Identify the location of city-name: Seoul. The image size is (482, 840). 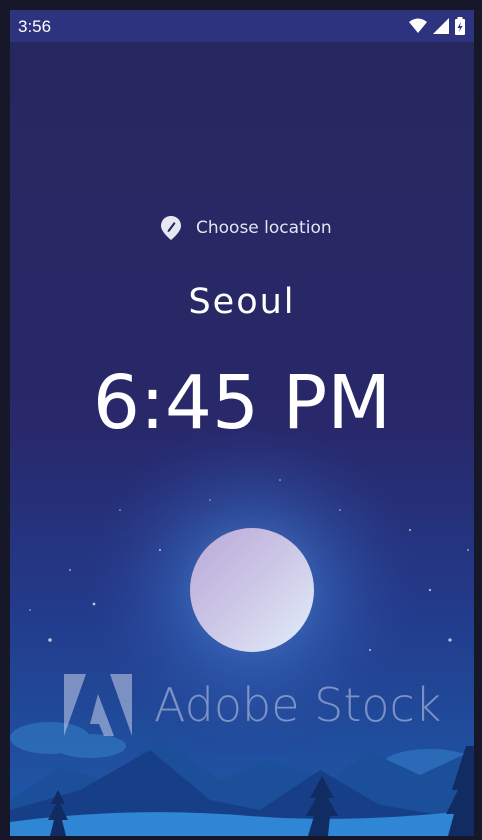
(242, 302).